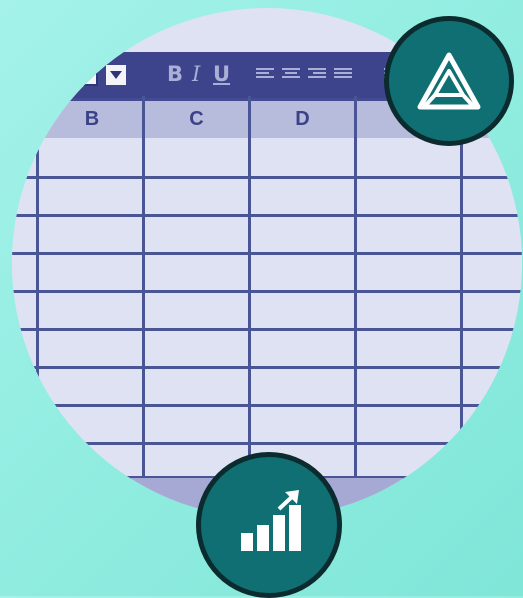 Image resolution: width=523 pixels, height=598 pixels. Describe the element at coordinates (317, 75) in the screenshot. I see `align-right-icon` at that location.